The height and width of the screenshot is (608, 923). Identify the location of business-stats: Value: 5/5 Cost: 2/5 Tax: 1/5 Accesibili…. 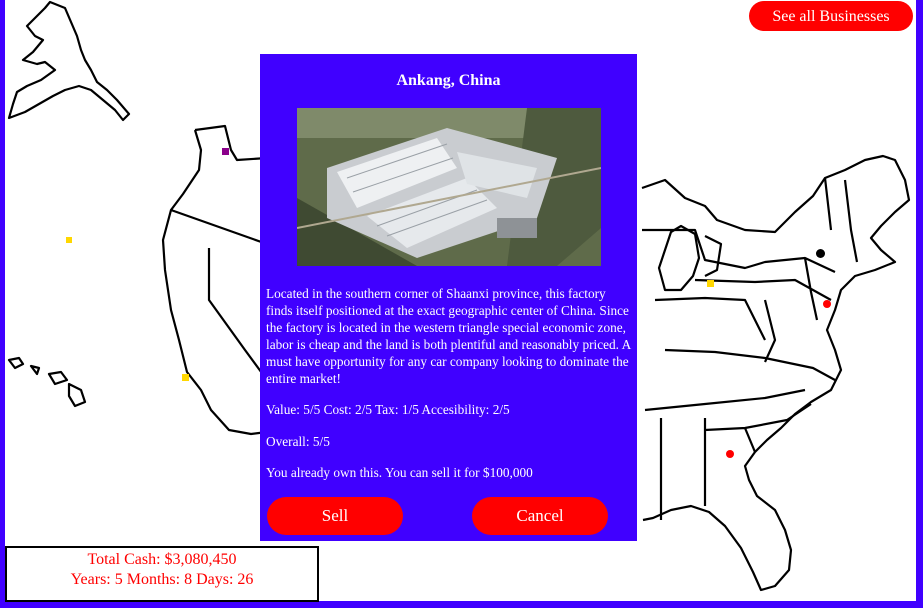
(388, 409).